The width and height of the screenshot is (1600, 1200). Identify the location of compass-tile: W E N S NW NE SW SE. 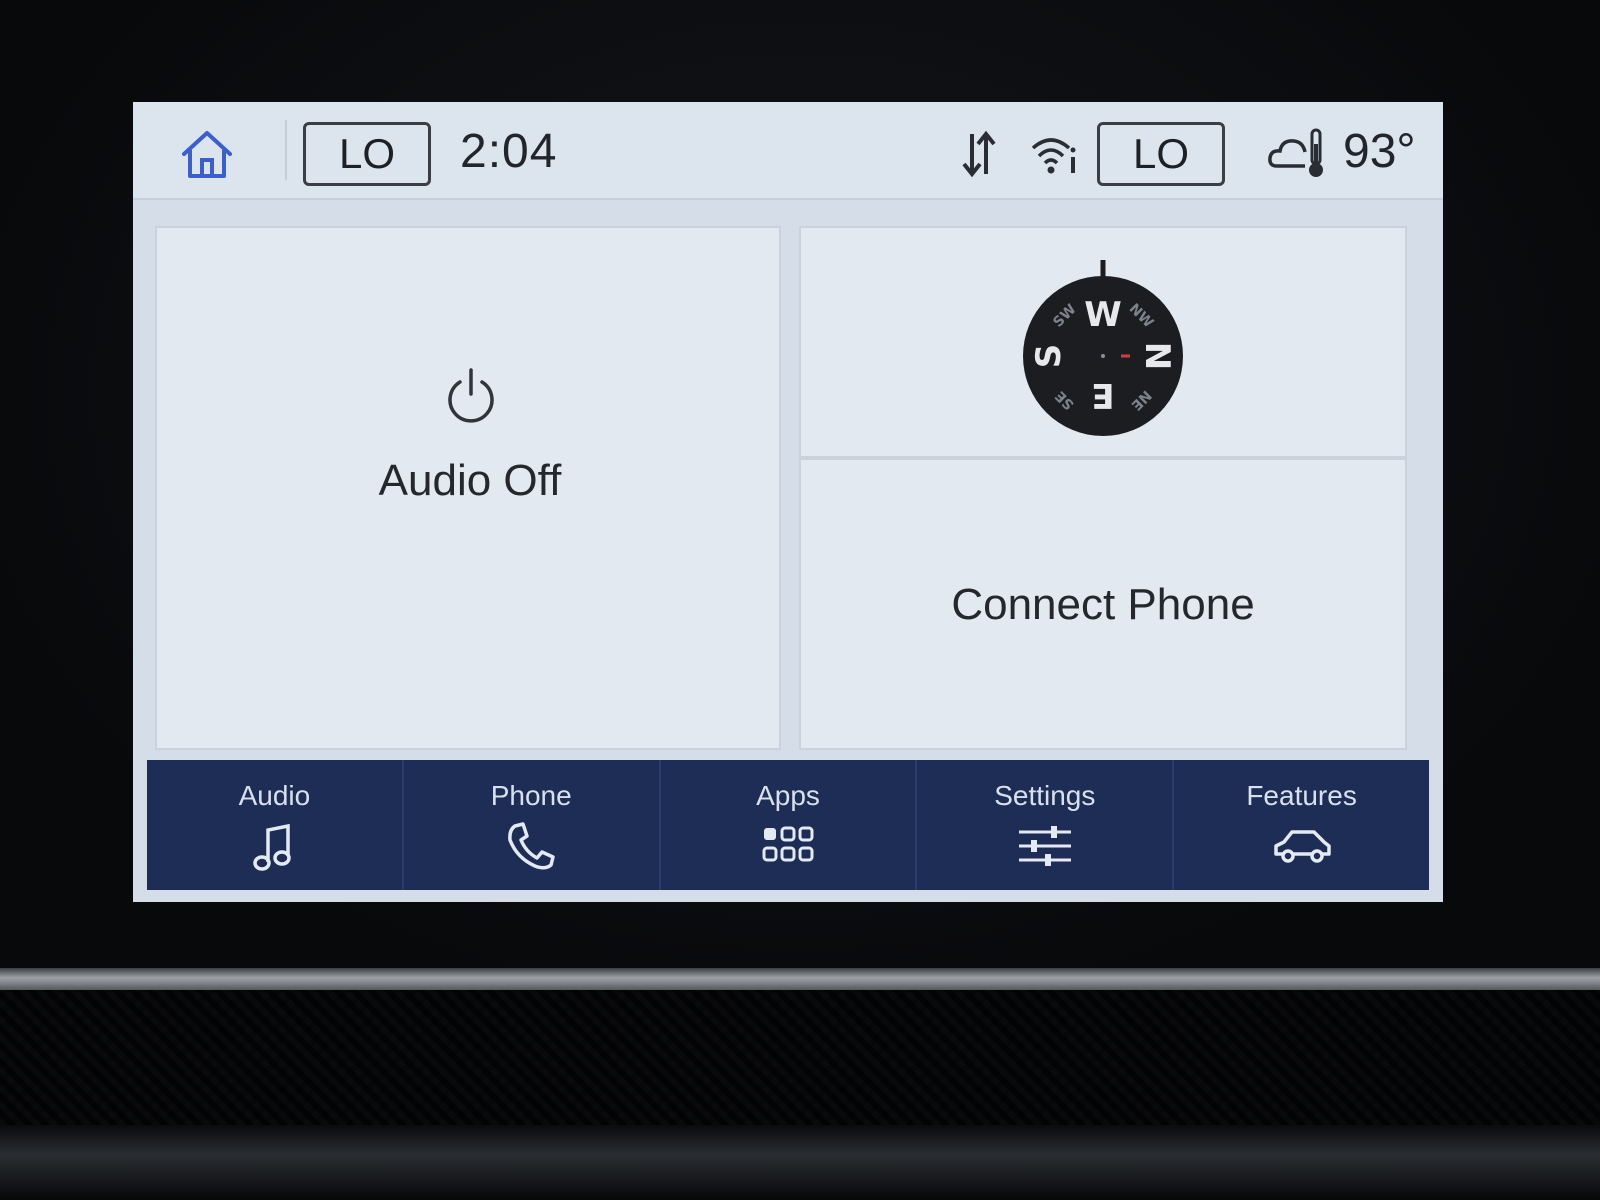
(1103, 342).